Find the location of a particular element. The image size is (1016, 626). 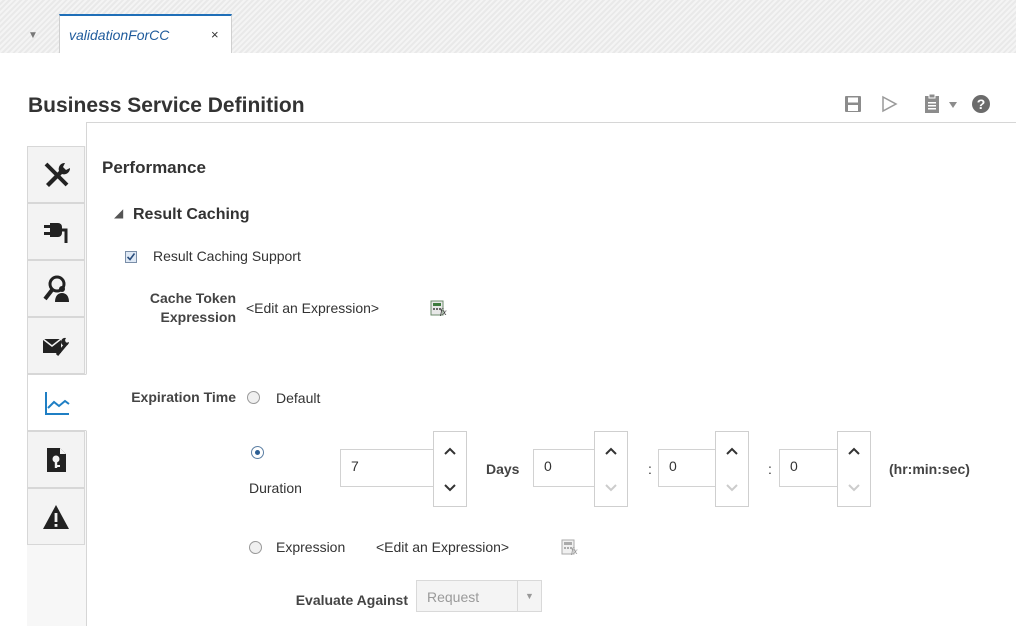

editor-tab-strip: ▼ validationForCC × is located at coordinates (508, 26).